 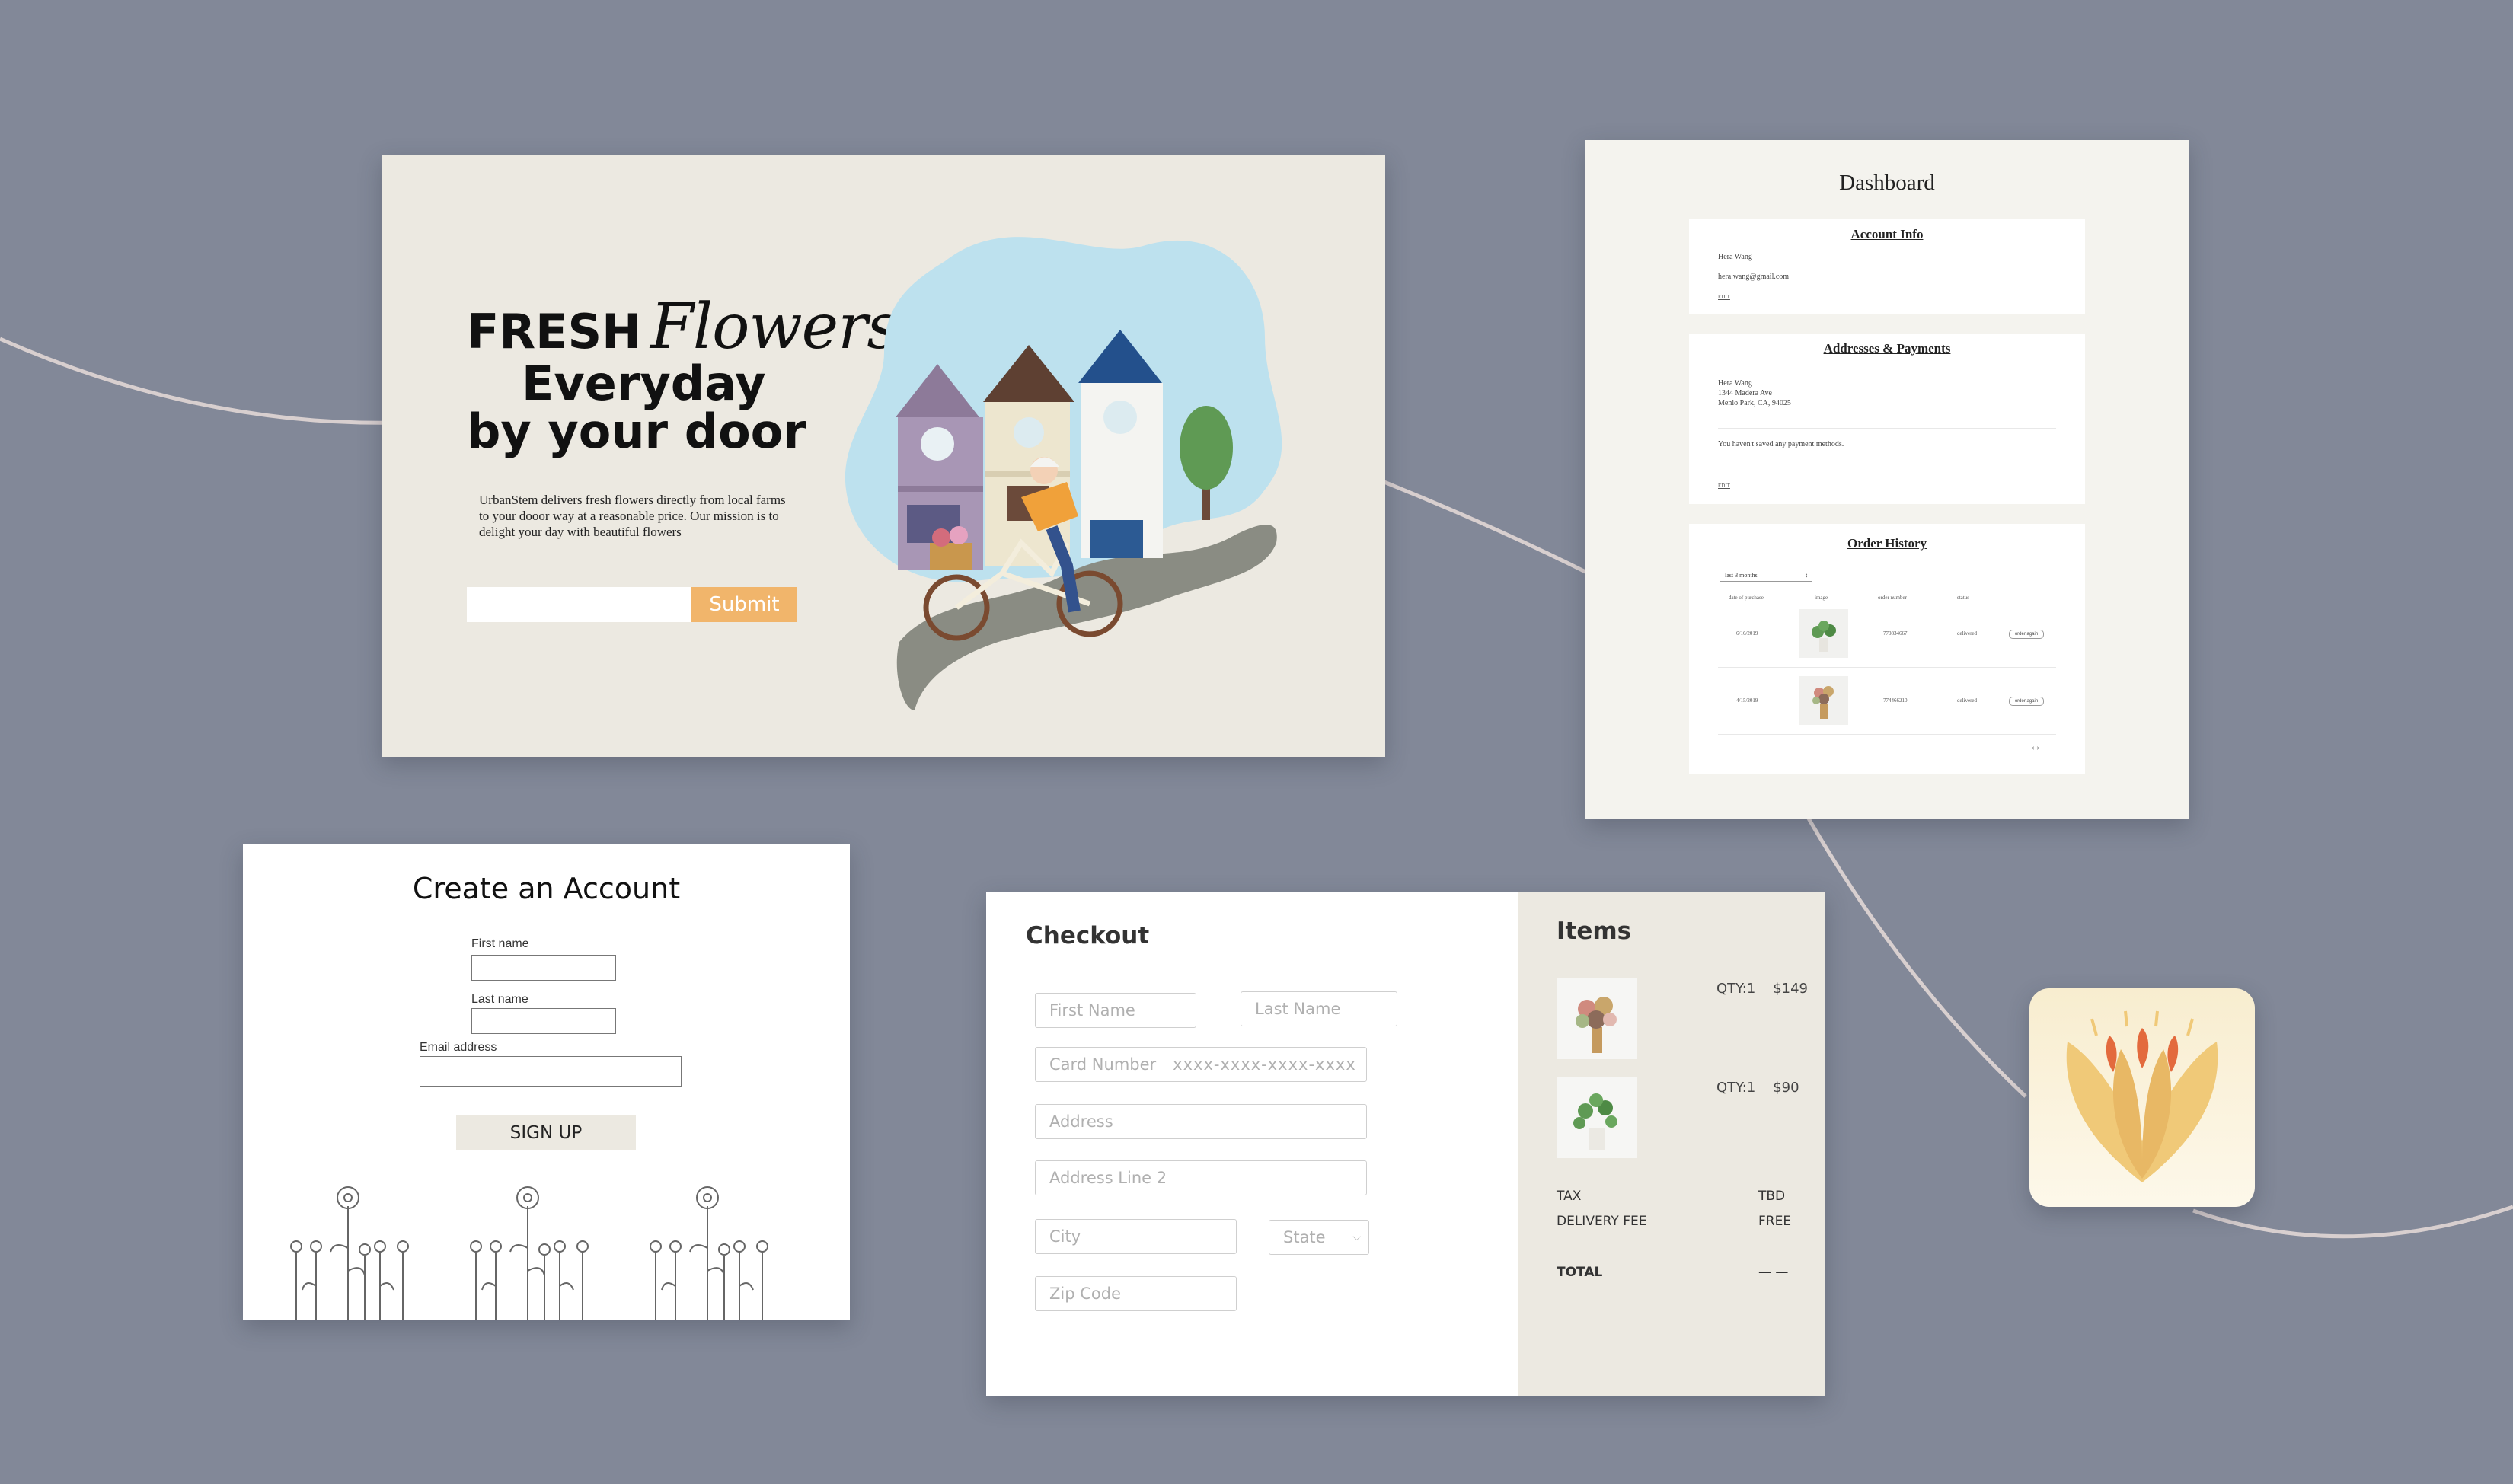 I want to click on tax-label: TAX, so click(x=1569, y=1196).